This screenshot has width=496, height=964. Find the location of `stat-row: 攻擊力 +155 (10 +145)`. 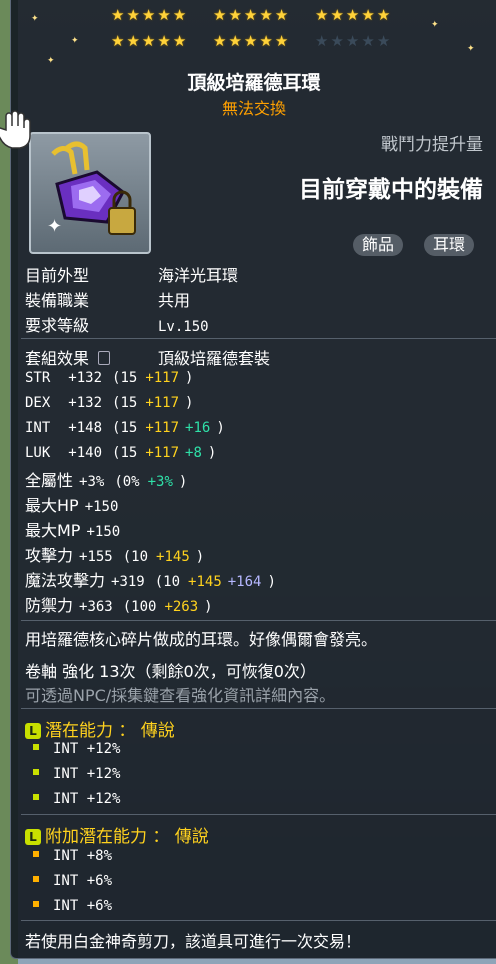

stat-row: 攻擊力 +155 (10 +145) is located at coordinates (117, 554).